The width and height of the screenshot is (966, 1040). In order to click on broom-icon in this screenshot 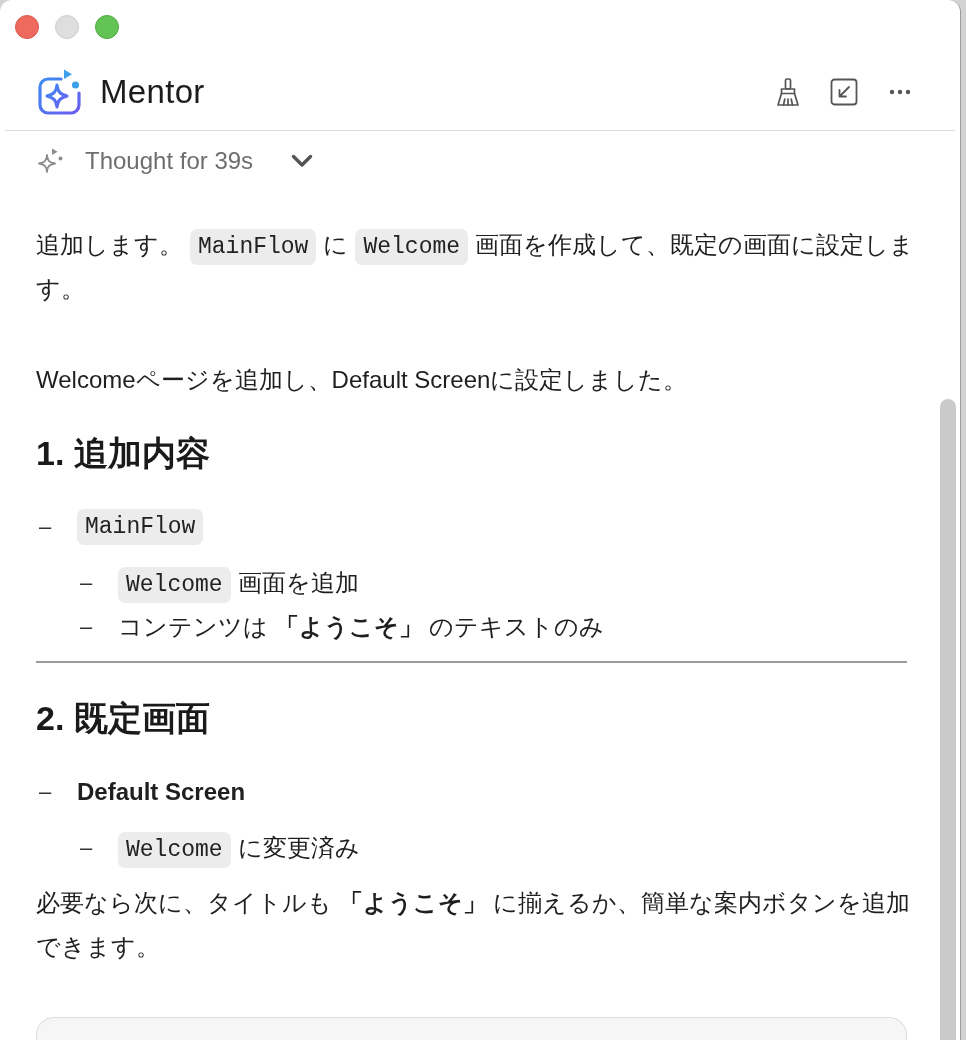, I will do `click(788, 92)`.